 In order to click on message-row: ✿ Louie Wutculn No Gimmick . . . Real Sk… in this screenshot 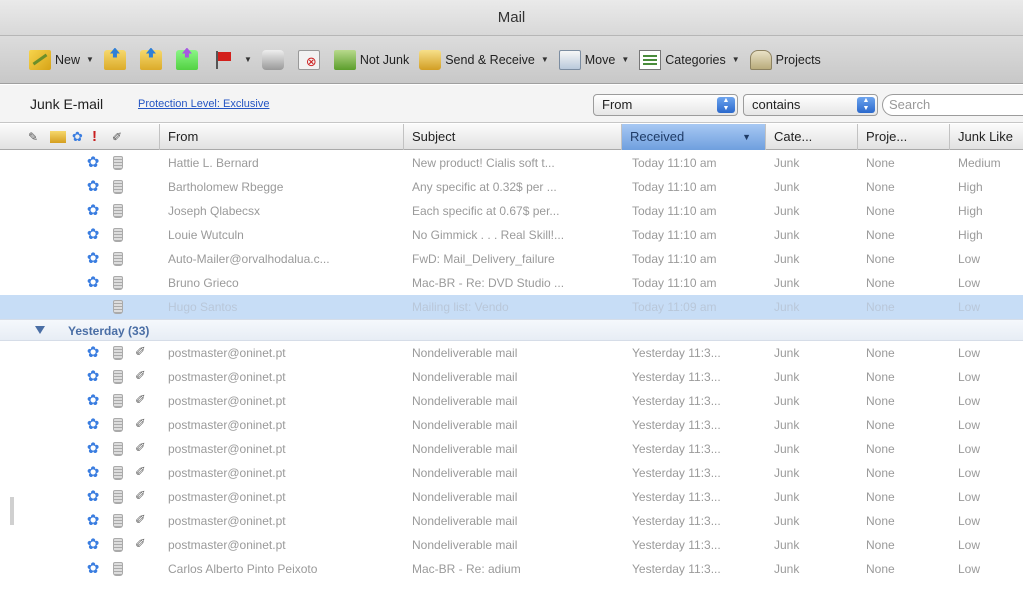, I will do `click(511, 235)`.